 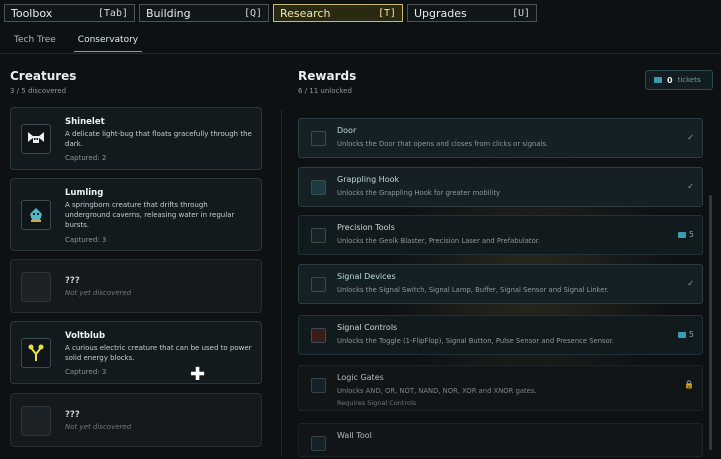 I want to click on rewards-scrollbar, so click(x=710, y=322).